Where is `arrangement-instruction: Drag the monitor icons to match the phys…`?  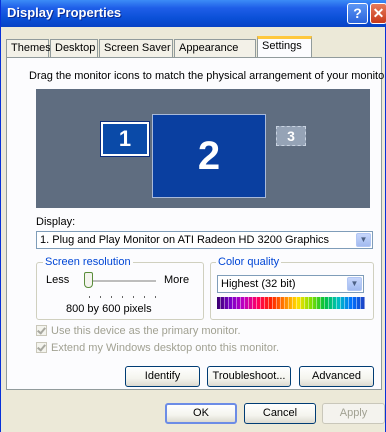 arrangement-instruction: Drag the monitor icons to match the phys… is located at coordinates (207, 76).